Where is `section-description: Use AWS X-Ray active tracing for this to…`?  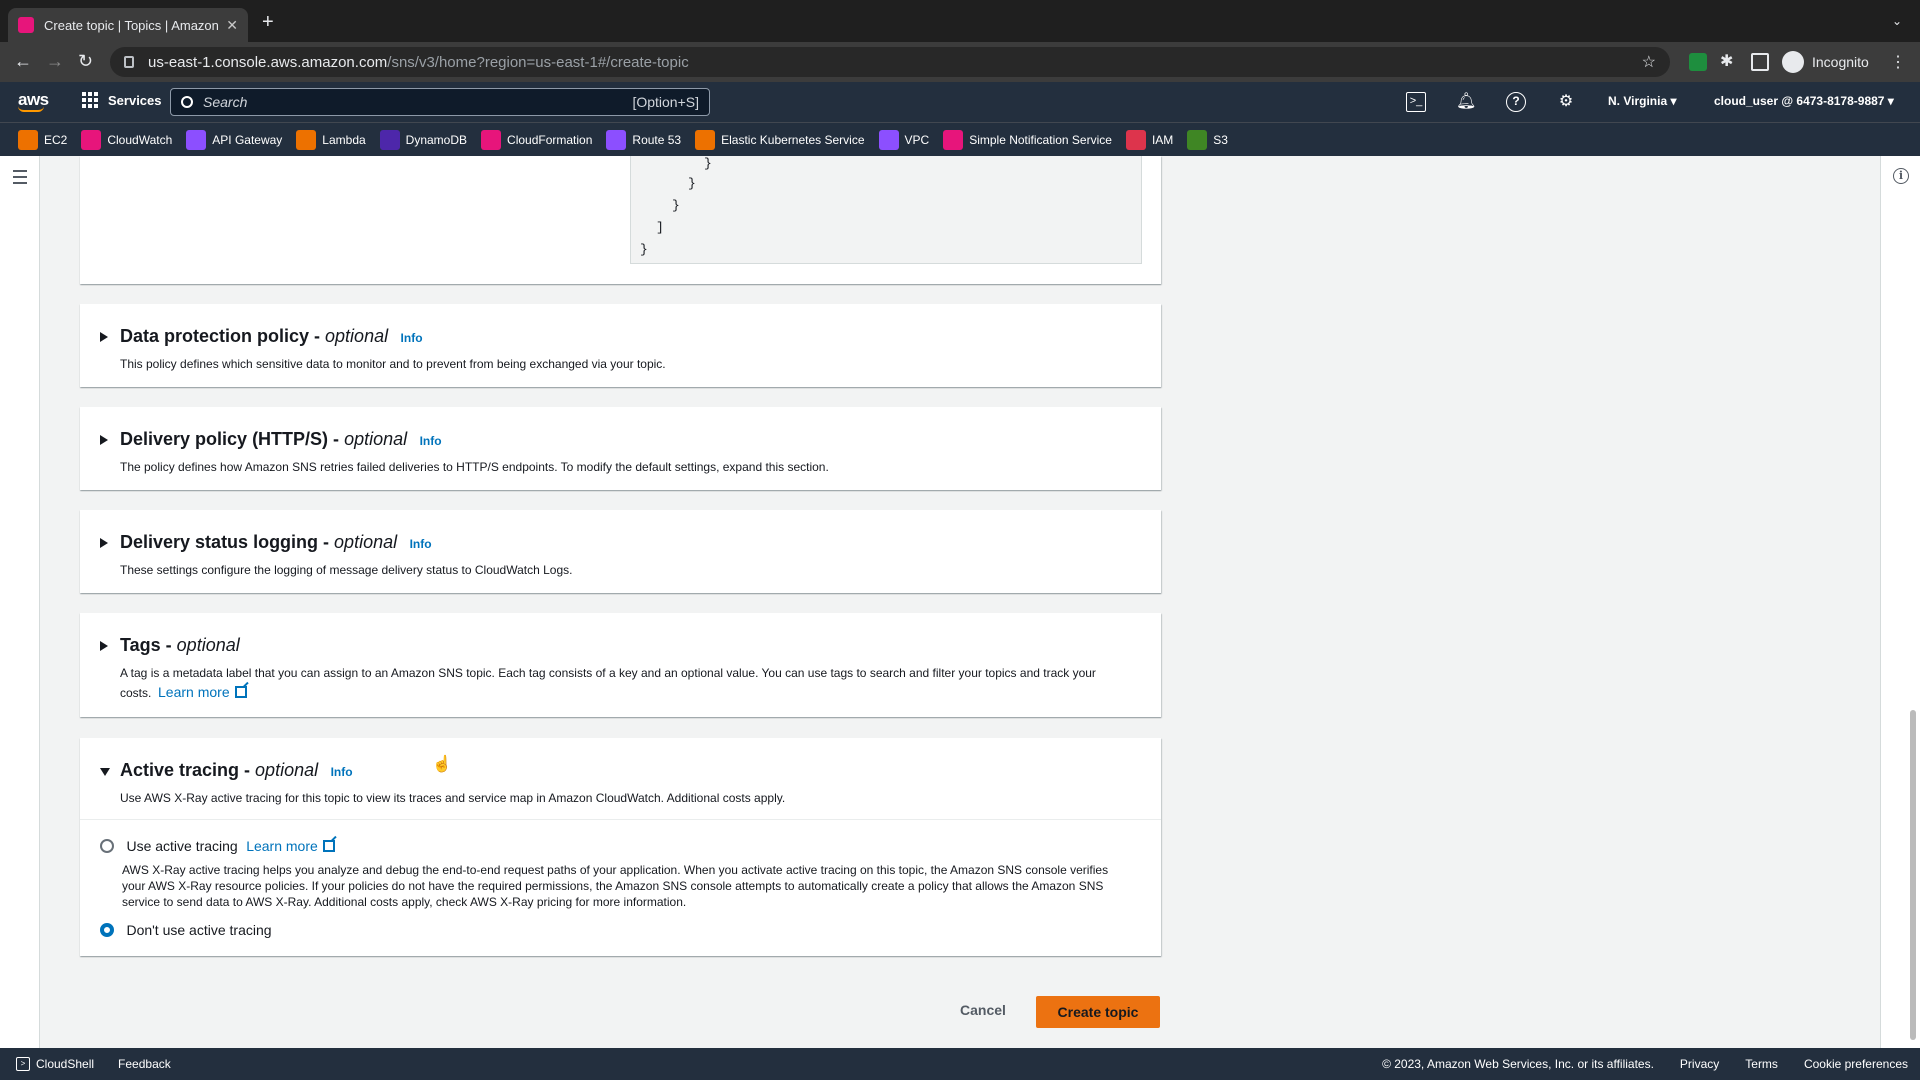 section-description: Use AWS X-Ray active tracing for this to… is located at coordinates (453, 798).